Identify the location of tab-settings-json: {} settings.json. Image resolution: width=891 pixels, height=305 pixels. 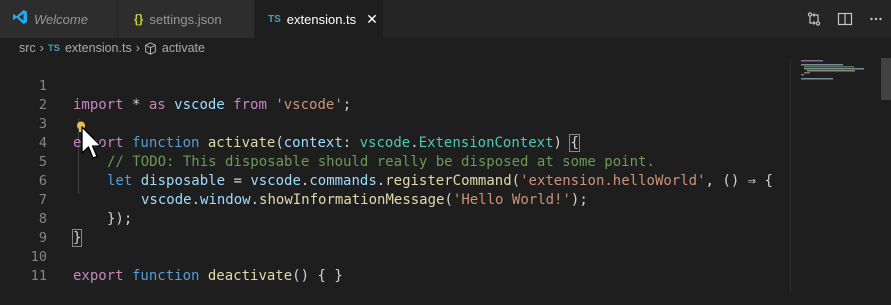
(186, 19).